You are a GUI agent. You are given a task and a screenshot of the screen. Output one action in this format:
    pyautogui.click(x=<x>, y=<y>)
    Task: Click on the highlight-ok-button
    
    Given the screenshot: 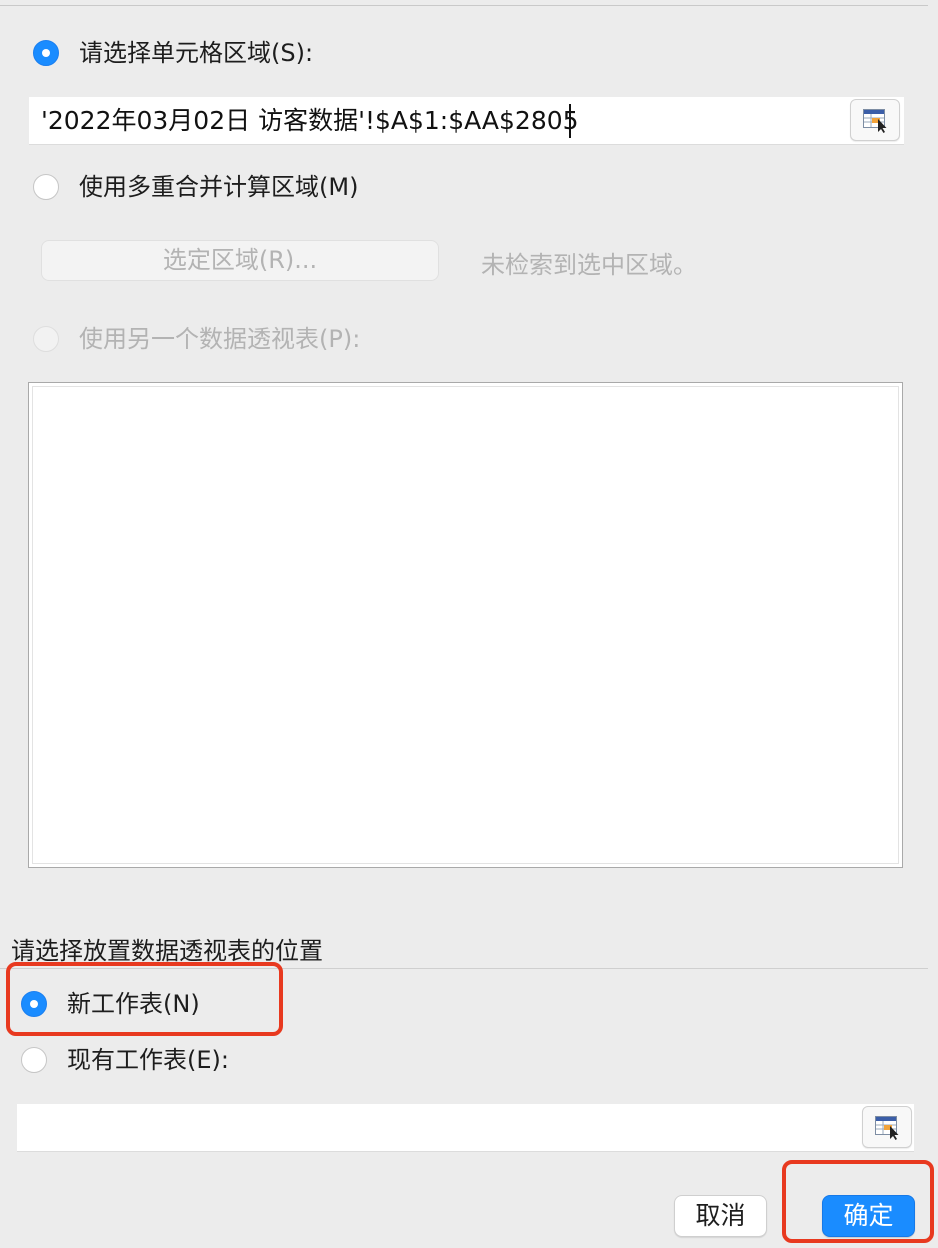 What is the action you would take?
    pyautogui.click(x=858, y=1201)
    